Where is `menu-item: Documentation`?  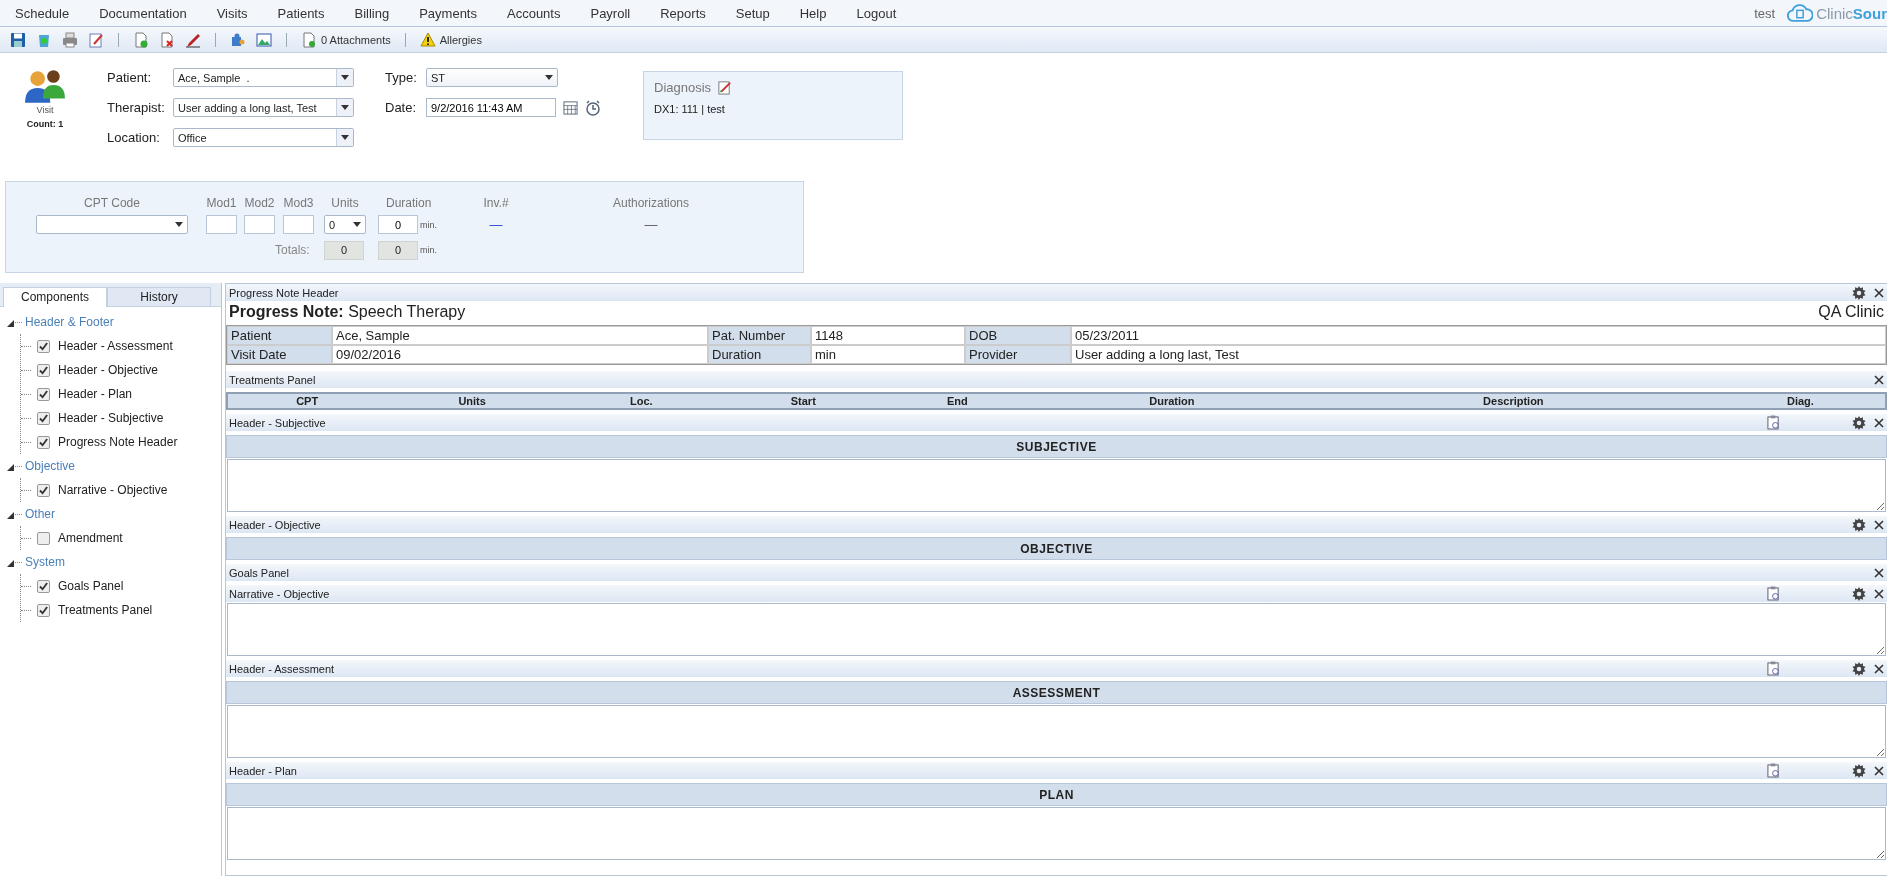
menu-item: Documentation is located at coordinates (143, 13).